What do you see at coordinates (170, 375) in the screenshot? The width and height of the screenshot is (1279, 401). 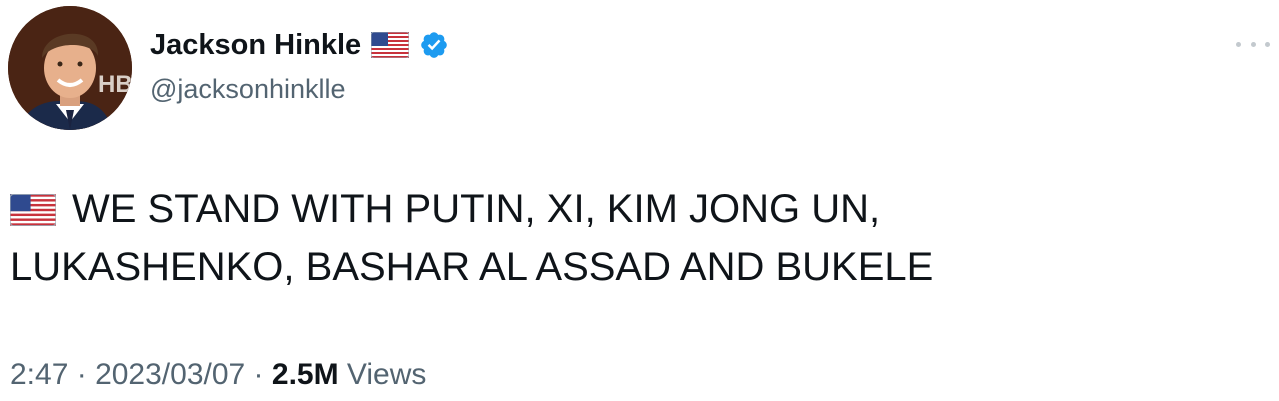 I see `tweet-date: 2023/03/07` at bounding box center [170, 375].